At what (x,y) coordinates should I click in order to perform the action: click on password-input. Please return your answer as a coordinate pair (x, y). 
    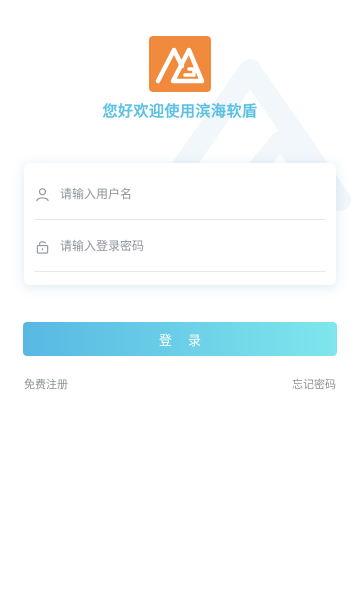
    Looking at the image, I should click on (193, 246).